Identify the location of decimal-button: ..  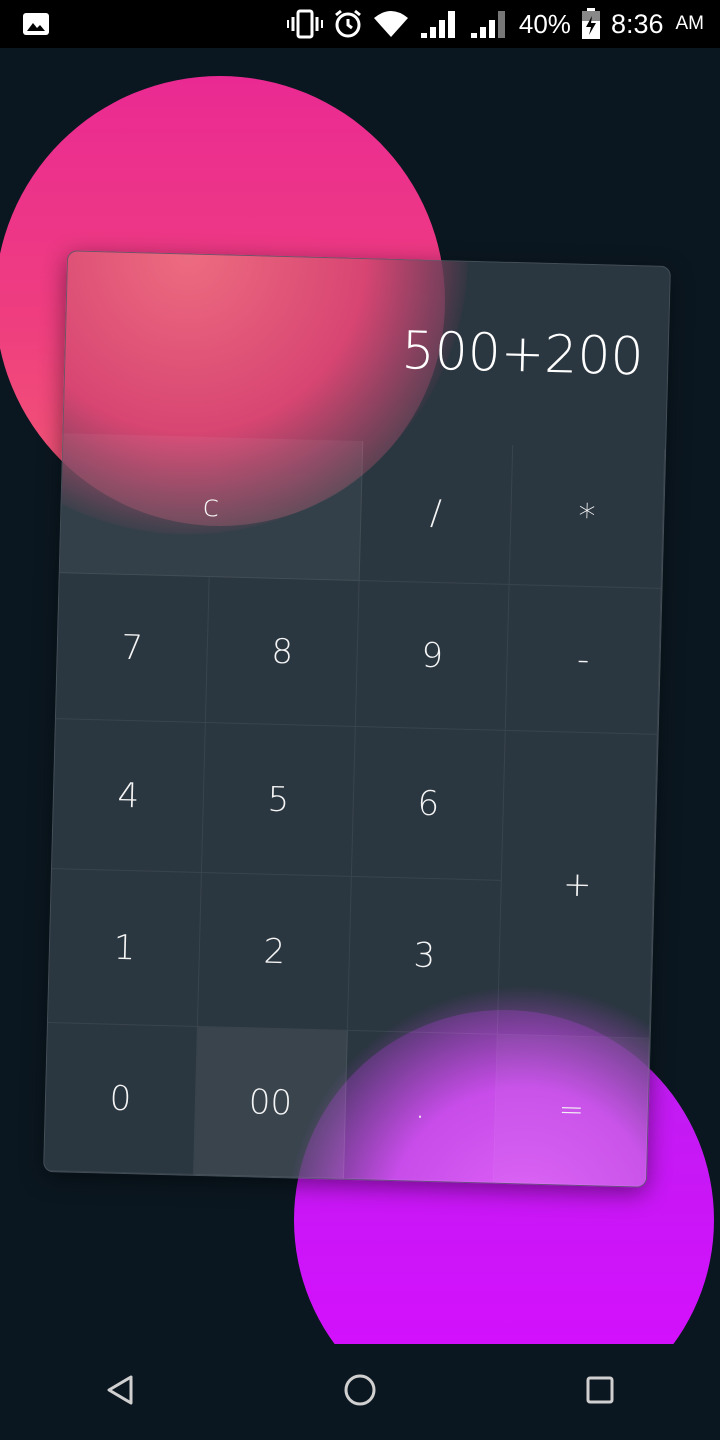
(420, 1106).